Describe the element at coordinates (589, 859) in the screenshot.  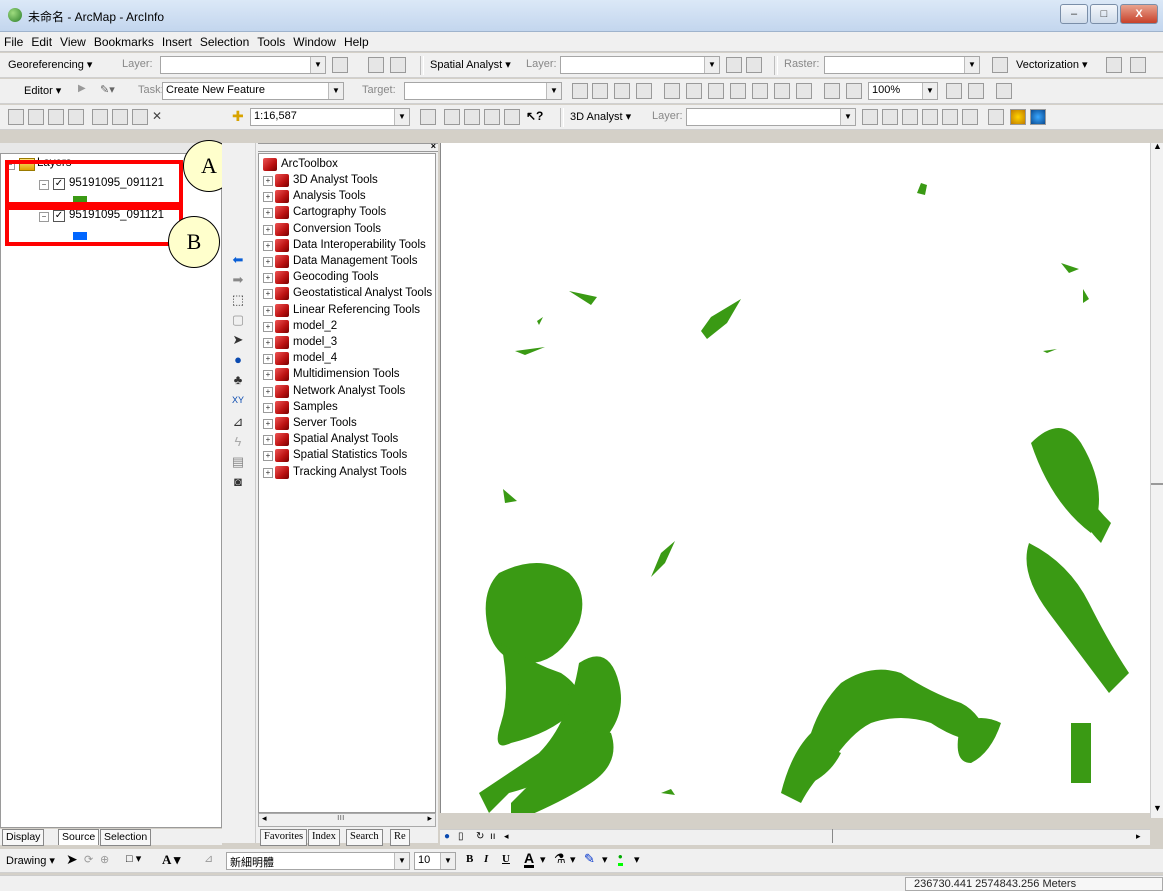
I see `line-color-icon: ✎` at that location.